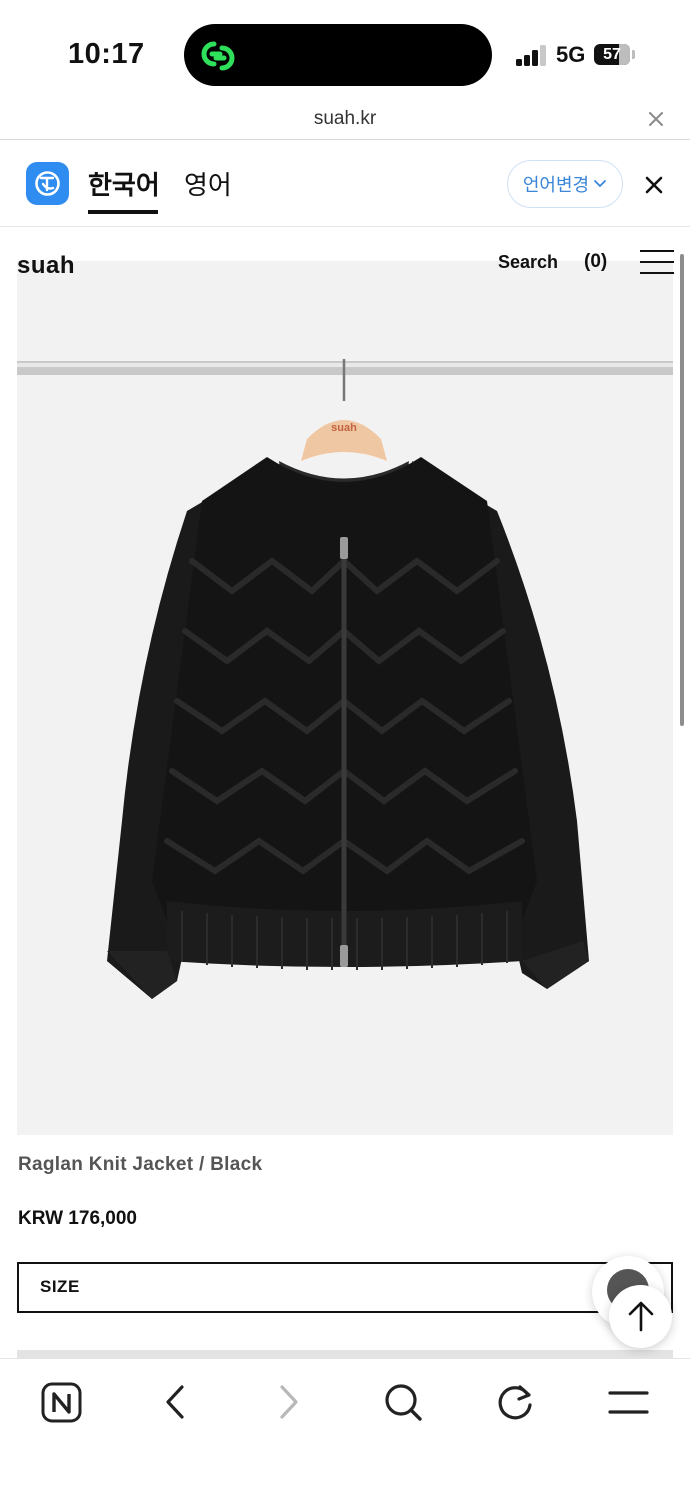 This screenshot has height=1500, width=690. I want to click on language-change-label: 언어변경, so click(556, 185).